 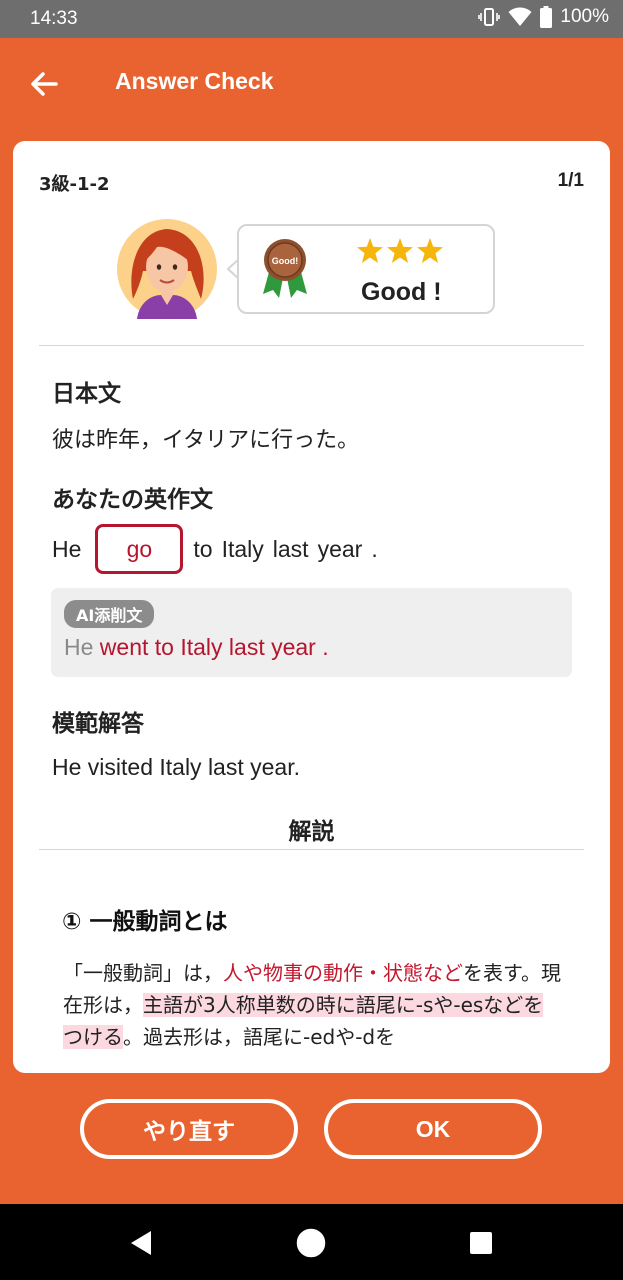 What do you see at coordinates (54, 18) in the screenshot?
I see `status-time: 14:33` at bounding box center [54, 18].